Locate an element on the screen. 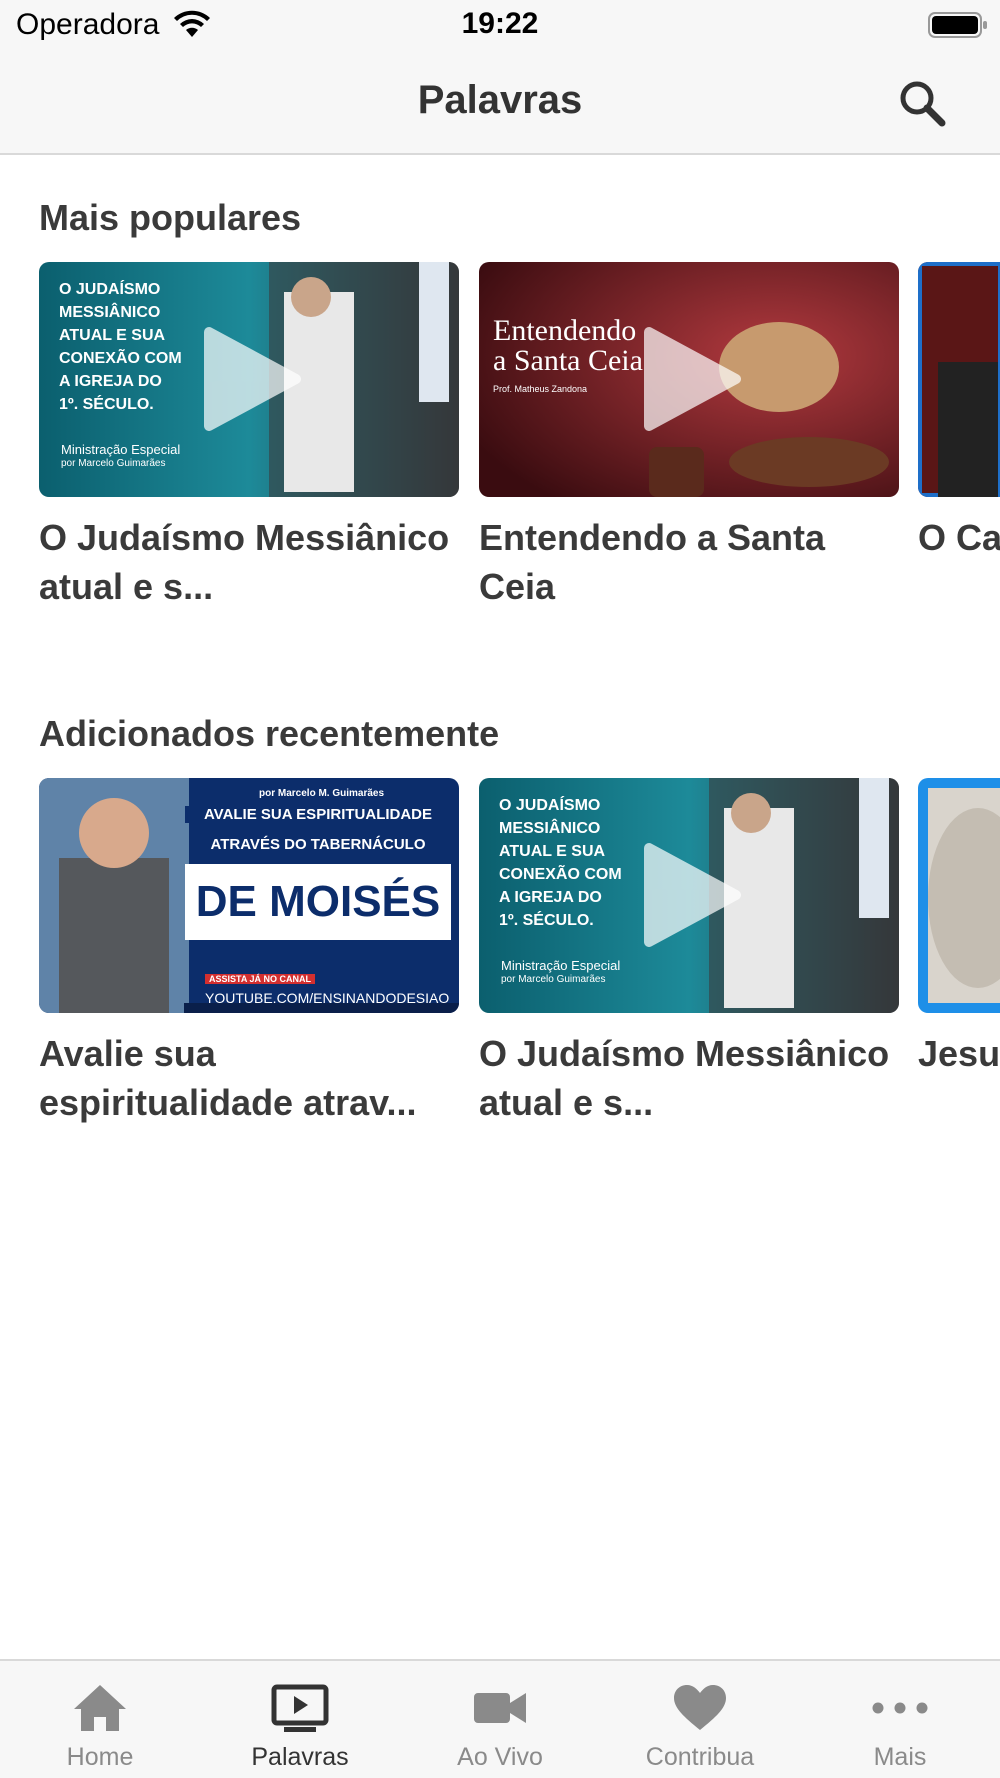  thumbnail-channel: YOUTUBE.COM/ENSINANDODESIAO is located at coordinates (327, 998).